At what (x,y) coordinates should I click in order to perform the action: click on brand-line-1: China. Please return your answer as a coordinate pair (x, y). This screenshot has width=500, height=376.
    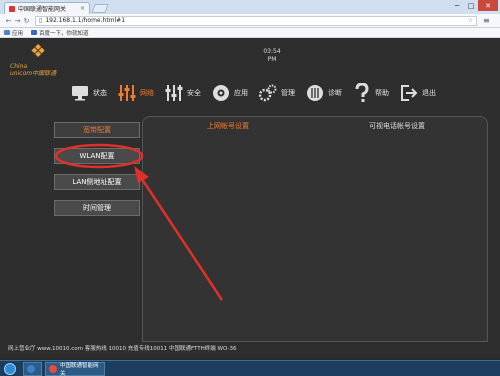
    Looking at the image, I should click on (19, 66).